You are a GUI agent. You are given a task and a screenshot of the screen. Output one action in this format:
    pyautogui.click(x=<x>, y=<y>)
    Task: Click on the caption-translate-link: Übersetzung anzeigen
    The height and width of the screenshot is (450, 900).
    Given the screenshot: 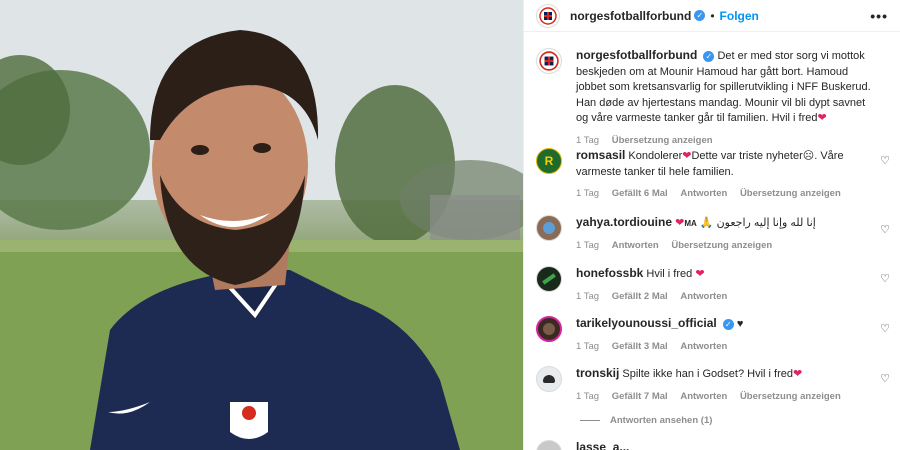 What is the action you would take?
    pyautogui.click(x=662, y=140)
    